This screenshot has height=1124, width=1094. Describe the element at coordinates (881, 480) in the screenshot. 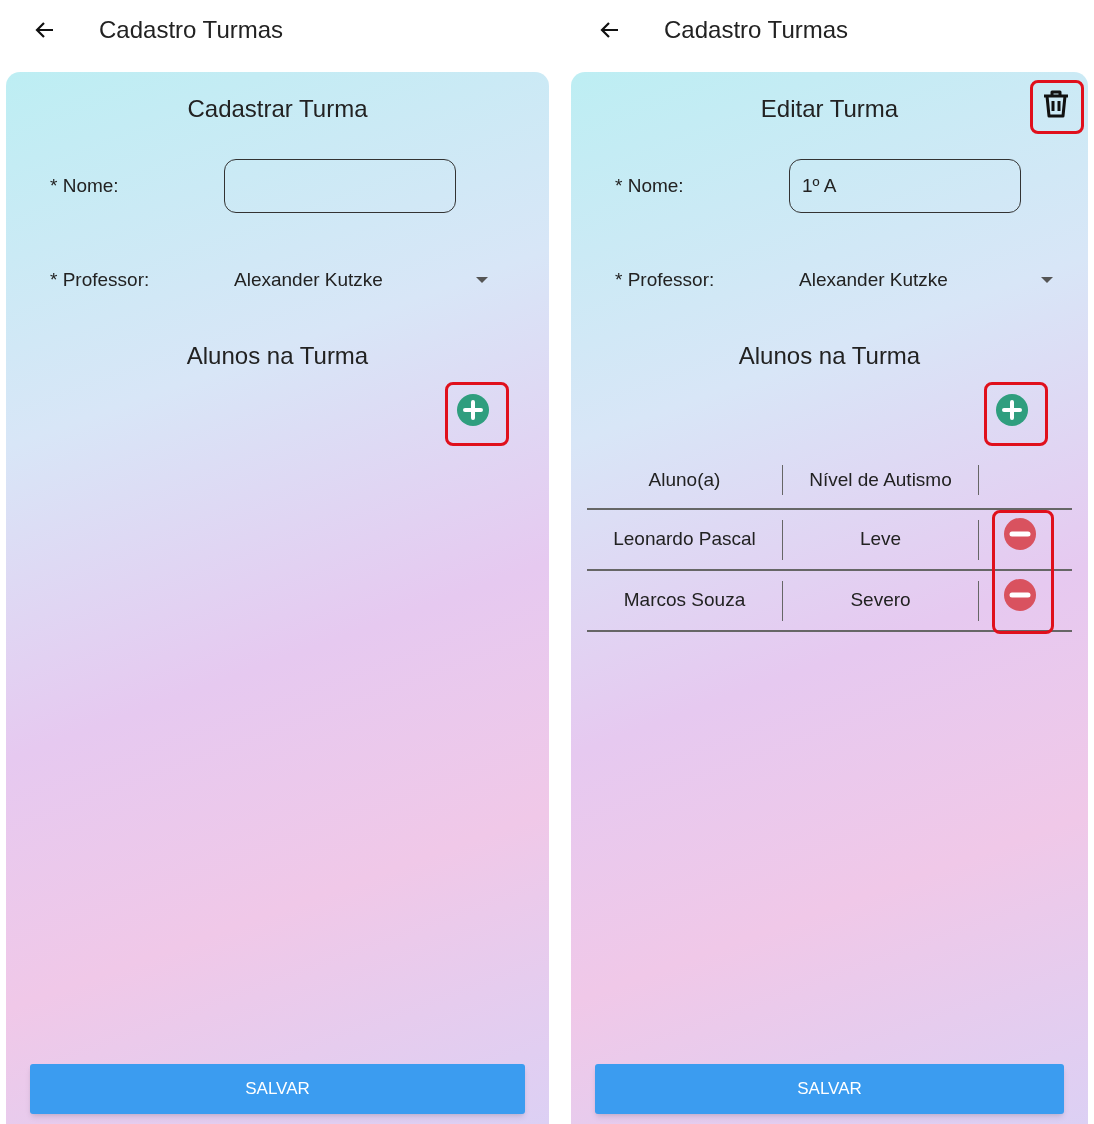

I see `column-header: Nível de Autismo` at that location.